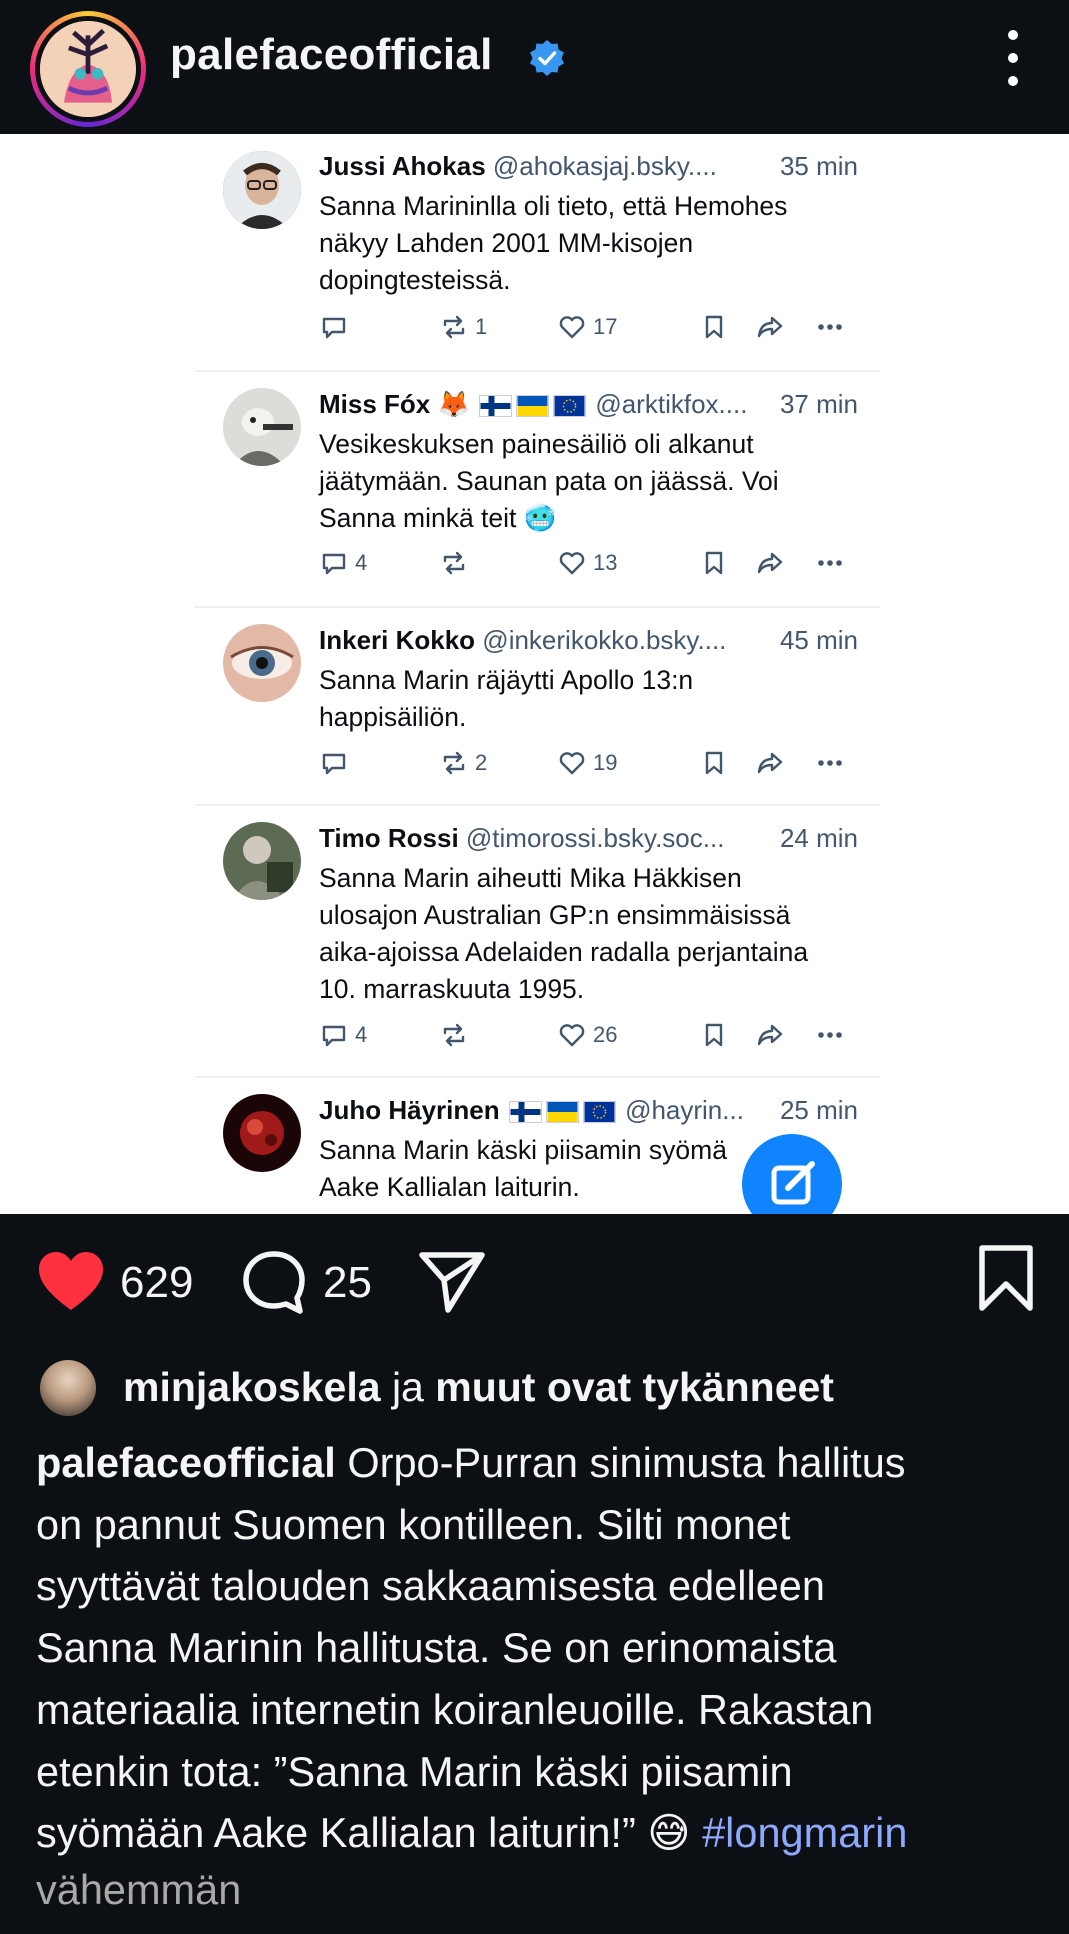 This screenshot has width=1069, height=1934. I want to click on verified-badge-icon, so click(547, 58).